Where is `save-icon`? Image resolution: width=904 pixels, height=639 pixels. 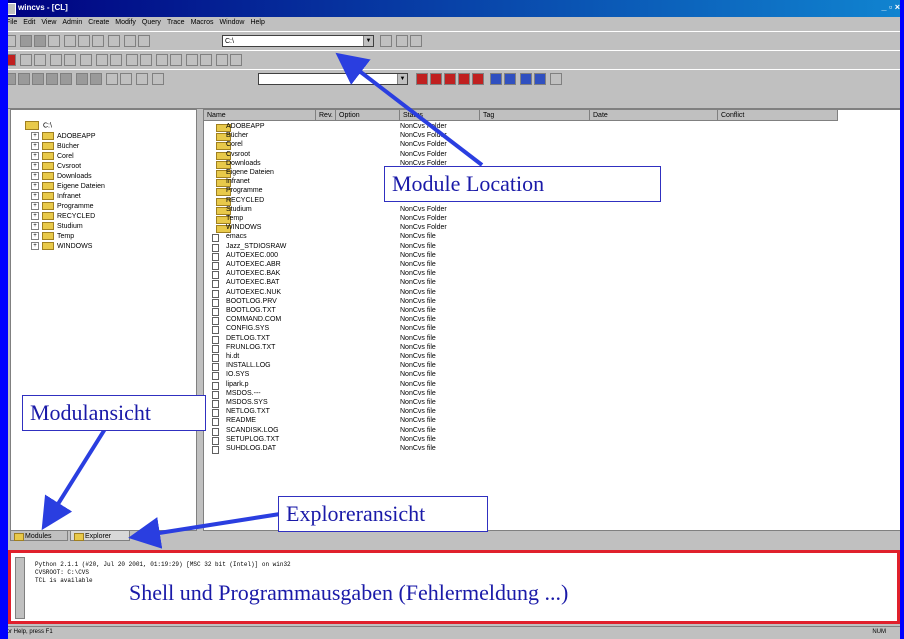
save-icon is located at coordinates (10, 41).